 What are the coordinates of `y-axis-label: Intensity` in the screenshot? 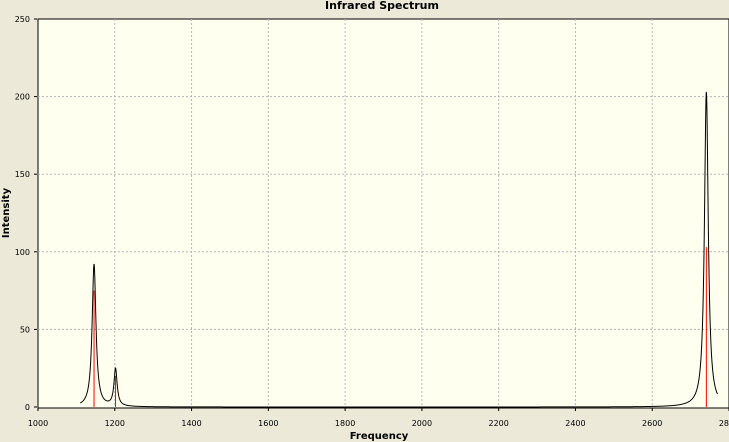 It's located at (6, 212).